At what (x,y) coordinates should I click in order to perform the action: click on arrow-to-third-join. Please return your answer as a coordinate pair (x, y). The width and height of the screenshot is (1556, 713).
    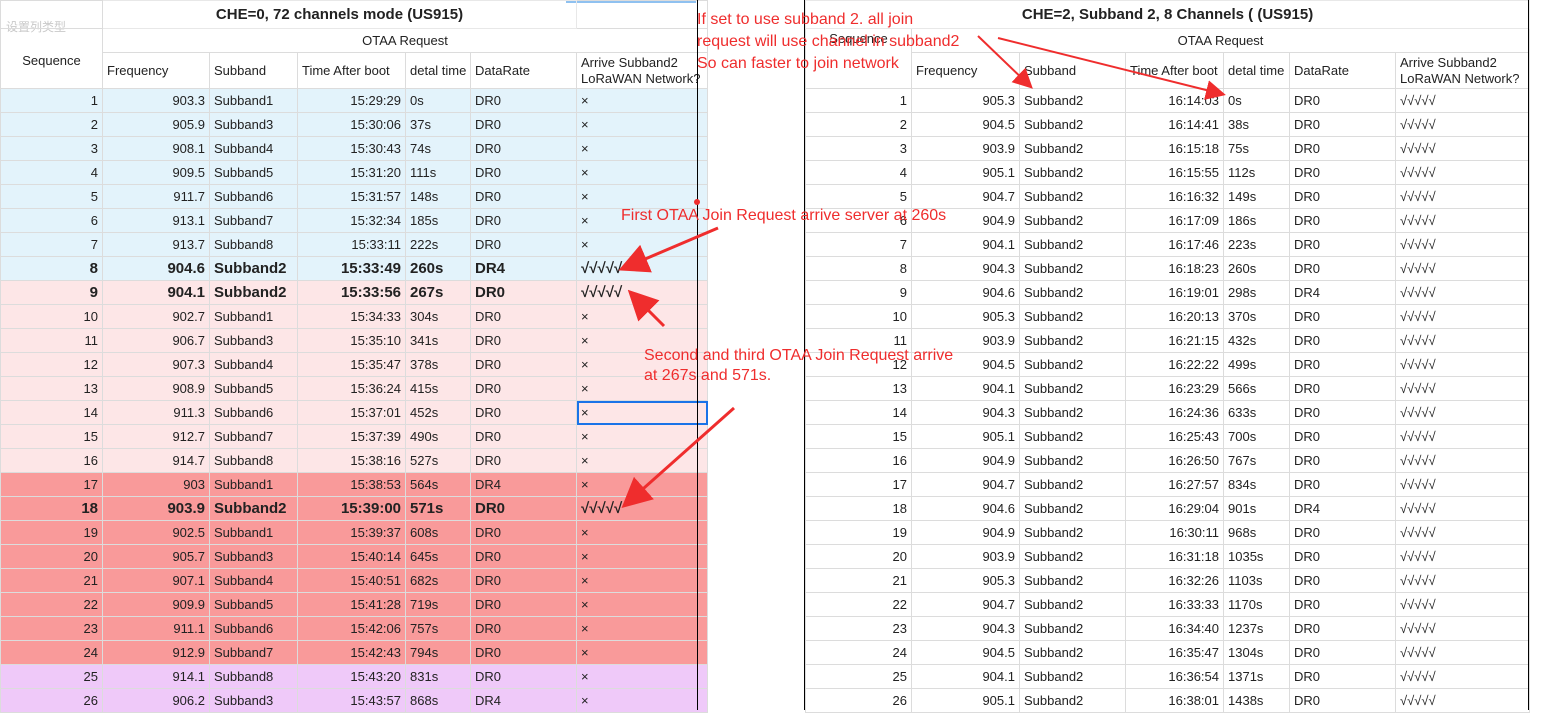
    Looking at the image, I should click on (678, 457).